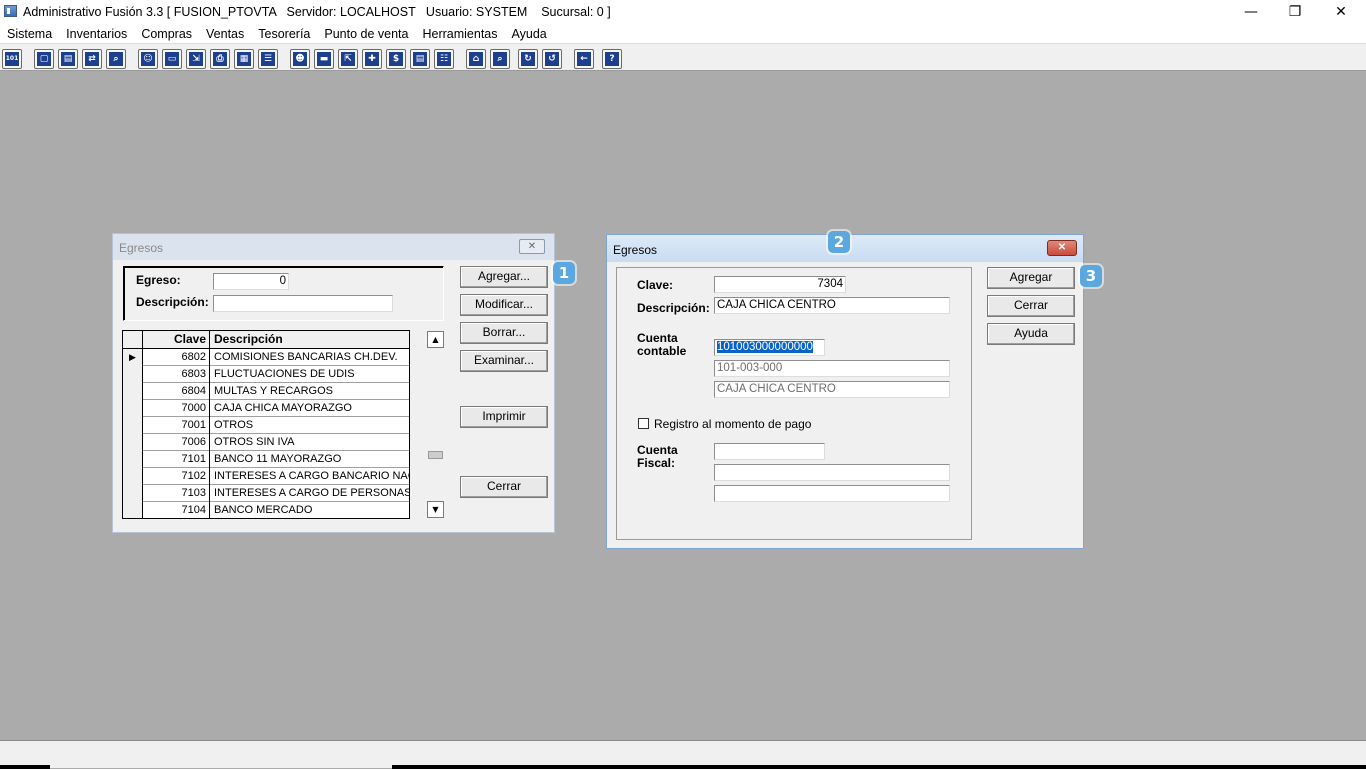 The width and height of the screenshot is (1366, 769). I want to click on menu-punto-de-venta: Punto de venta, so click(366, 34).